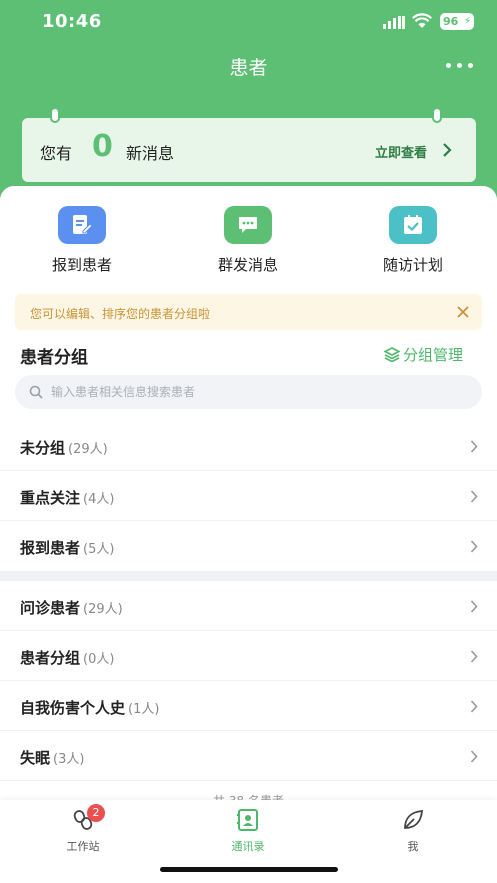 The image size is (497, 883). What do you see at coordinates (99, 549) in the screenshot?
I see `group-count: (5人)` at bounding box center [99, 549].